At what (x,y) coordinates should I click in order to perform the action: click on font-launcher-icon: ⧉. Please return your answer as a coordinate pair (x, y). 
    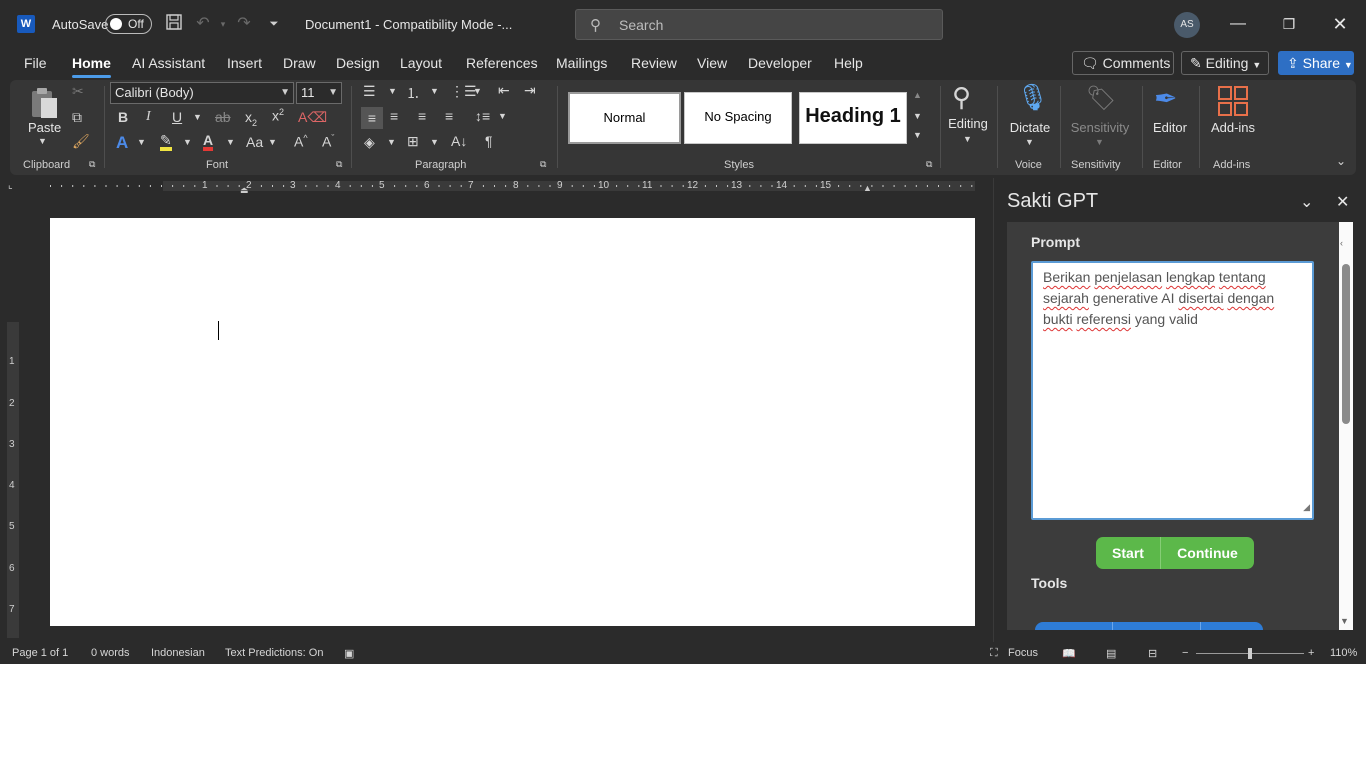
    Looking at the image, I should click on (339, 164).